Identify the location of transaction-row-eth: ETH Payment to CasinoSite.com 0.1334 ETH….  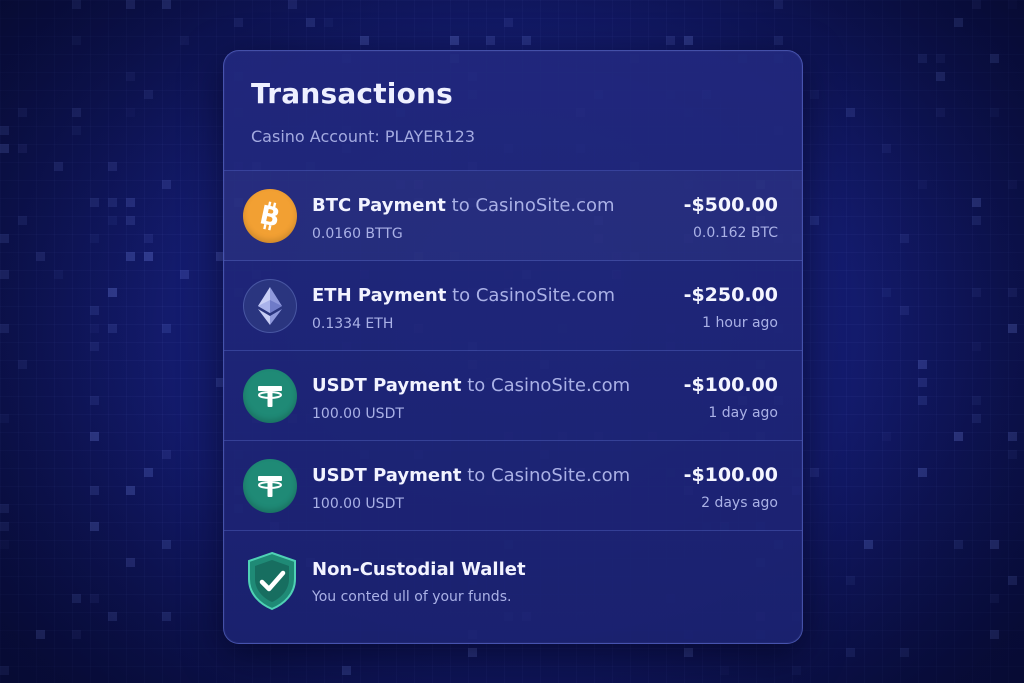
(513, 306).